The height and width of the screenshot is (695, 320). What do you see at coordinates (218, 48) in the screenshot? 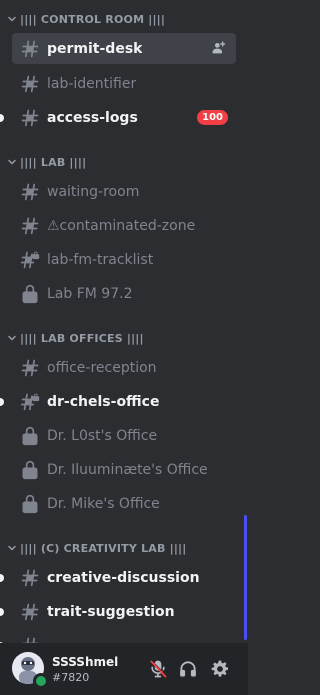
I see `add-member-icon` at bounding box center [218, 48].